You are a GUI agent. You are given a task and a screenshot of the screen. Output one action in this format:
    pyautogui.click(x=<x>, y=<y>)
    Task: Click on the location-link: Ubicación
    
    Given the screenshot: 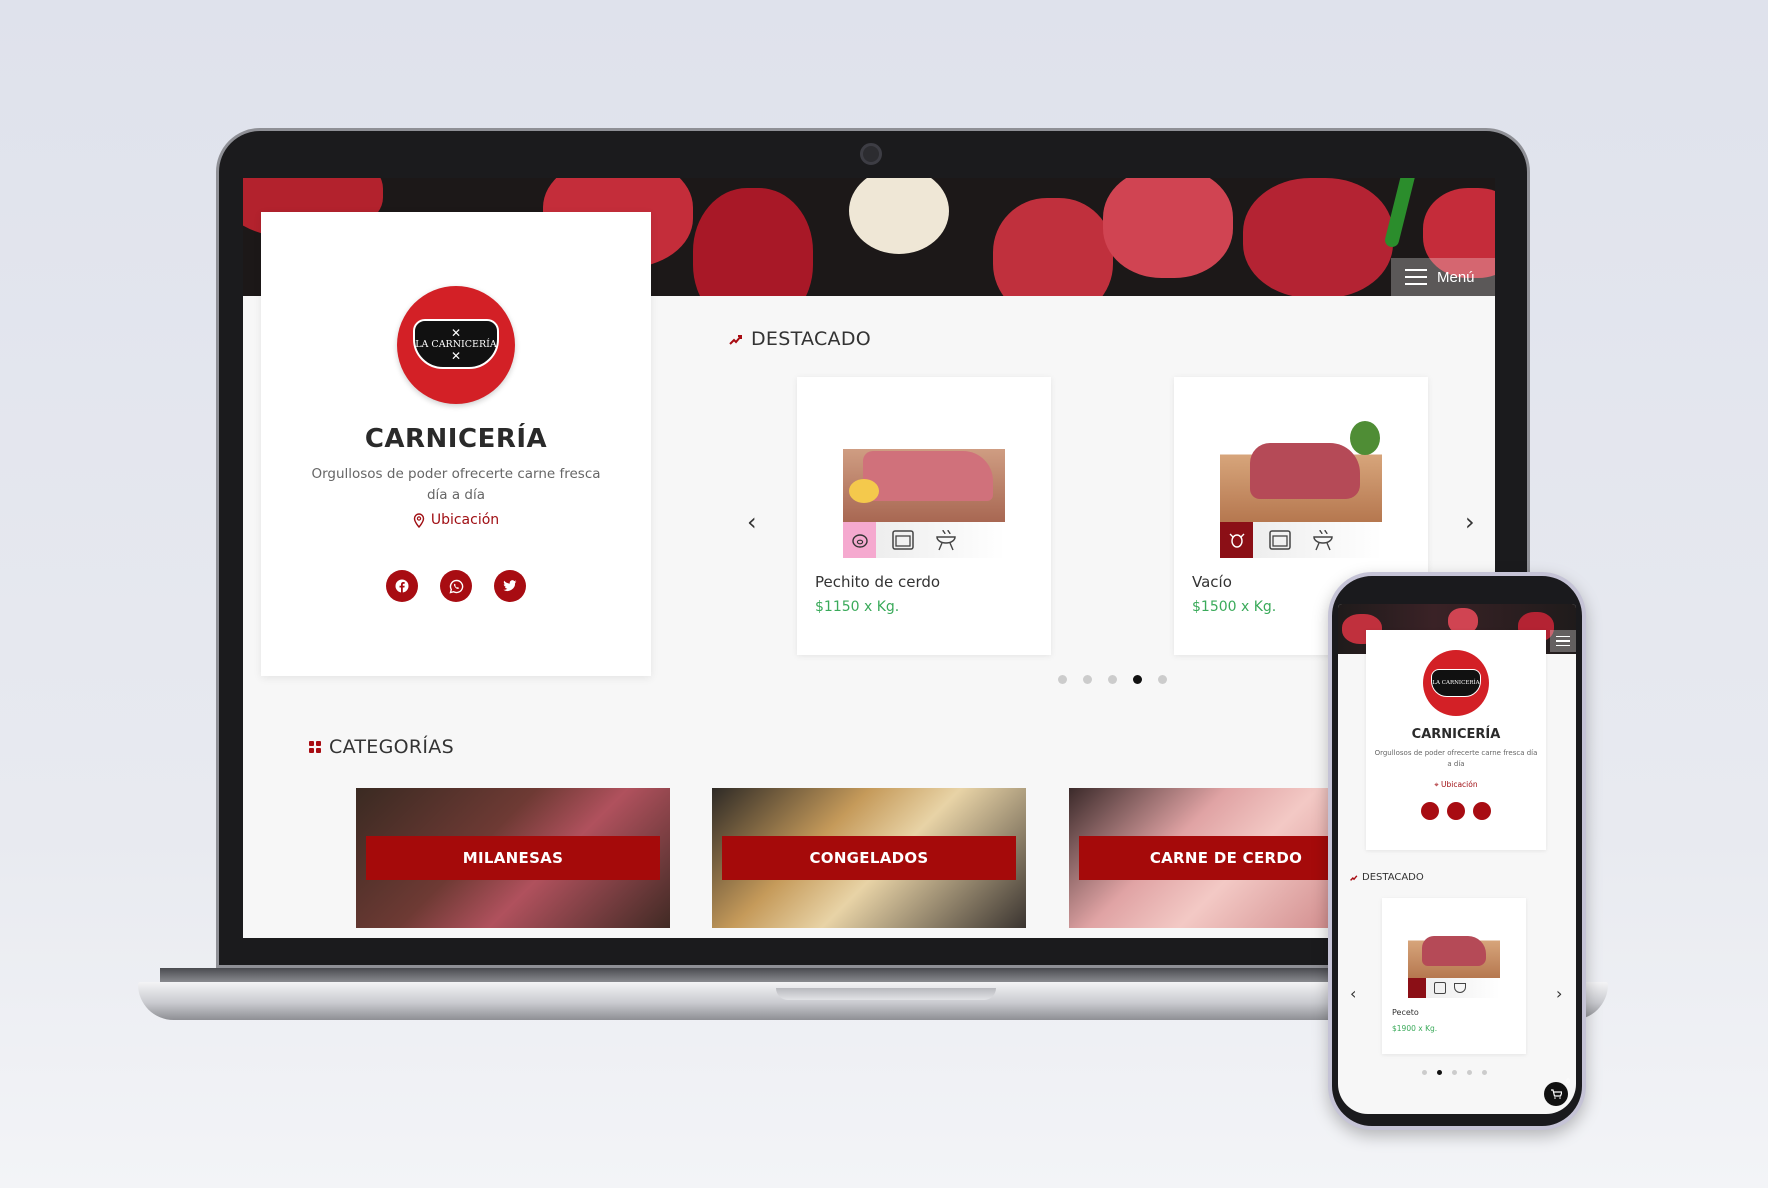 What is the action you would take?
    pyautogui.click(x=456, y=520)
    